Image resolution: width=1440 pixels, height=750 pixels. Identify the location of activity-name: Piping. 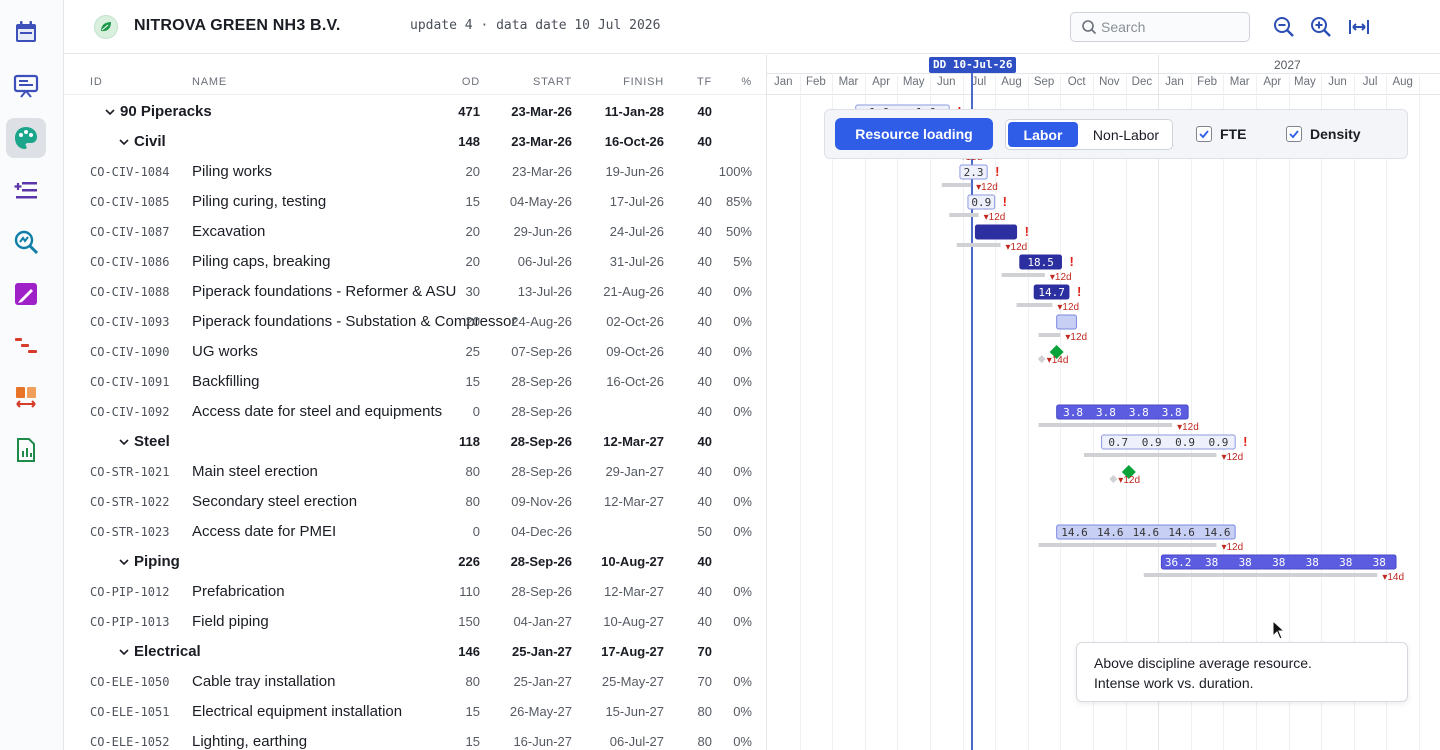
(157, 561).